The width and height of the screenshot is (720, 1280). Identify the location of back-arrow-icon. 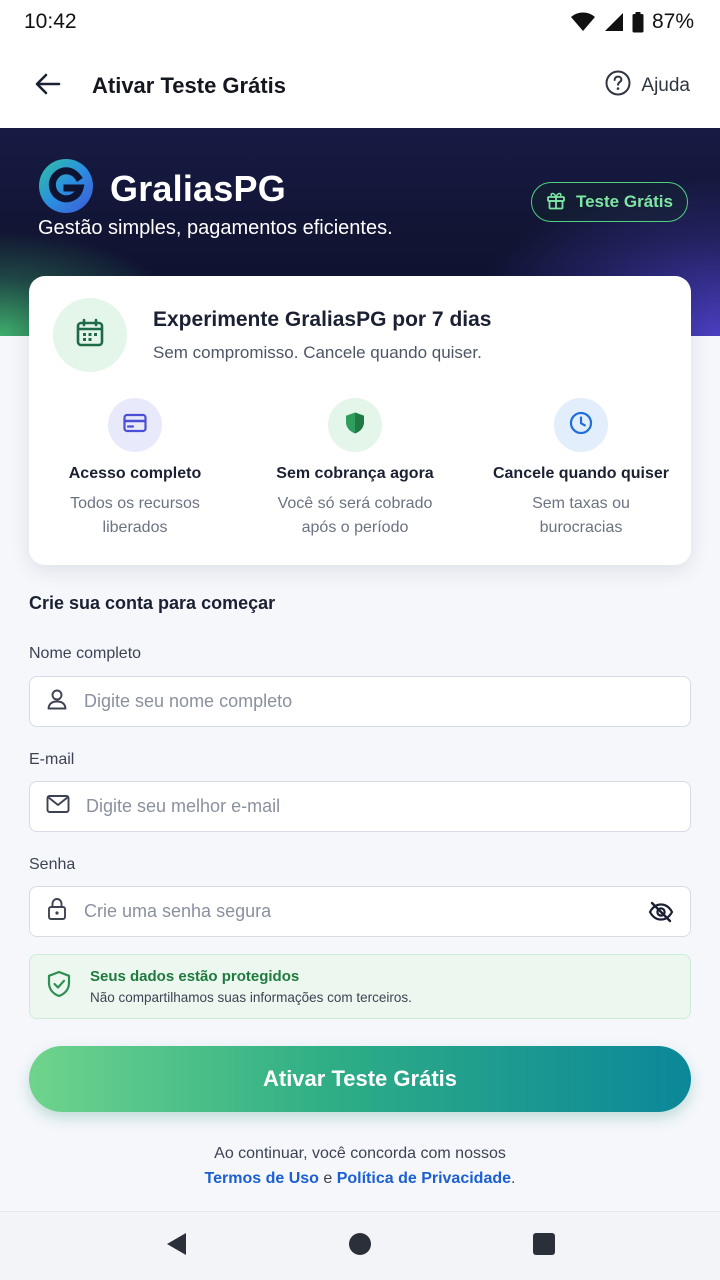
(48, 86).